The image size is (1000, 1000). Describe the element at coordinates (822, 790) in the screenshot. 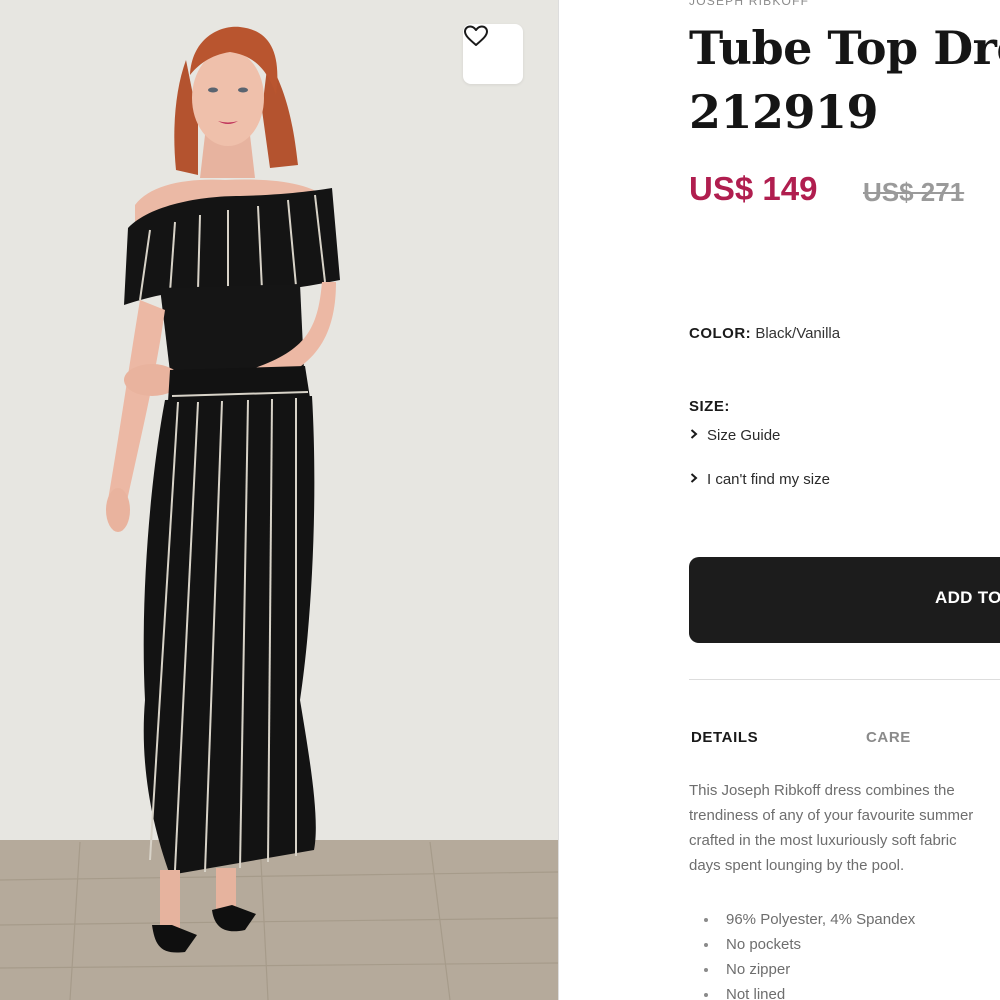

I see `description-line: This Joseph Ribkoff dress combines the` at that location.